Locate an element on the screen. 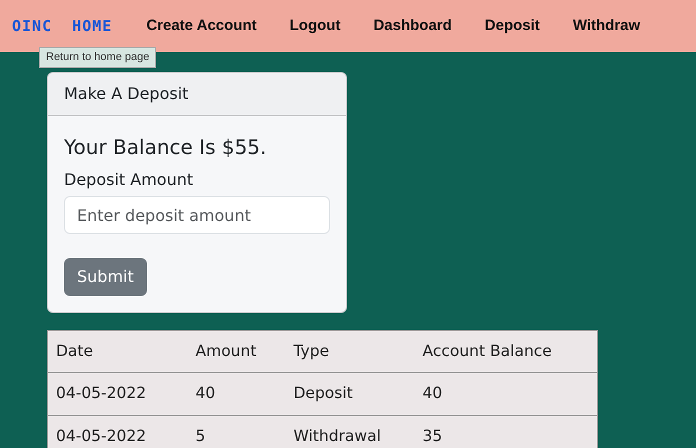  table-cell: Deposit is located at coordinates (350, 393).